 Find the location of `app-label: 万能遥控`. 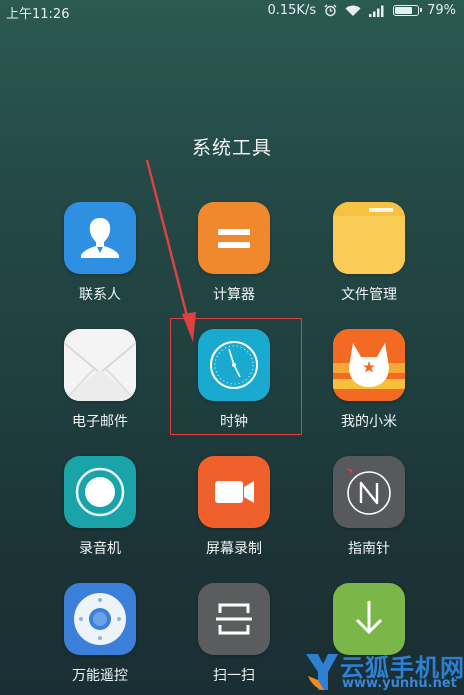

app-label: 万能遥控 is located at coordinates (100, 676).